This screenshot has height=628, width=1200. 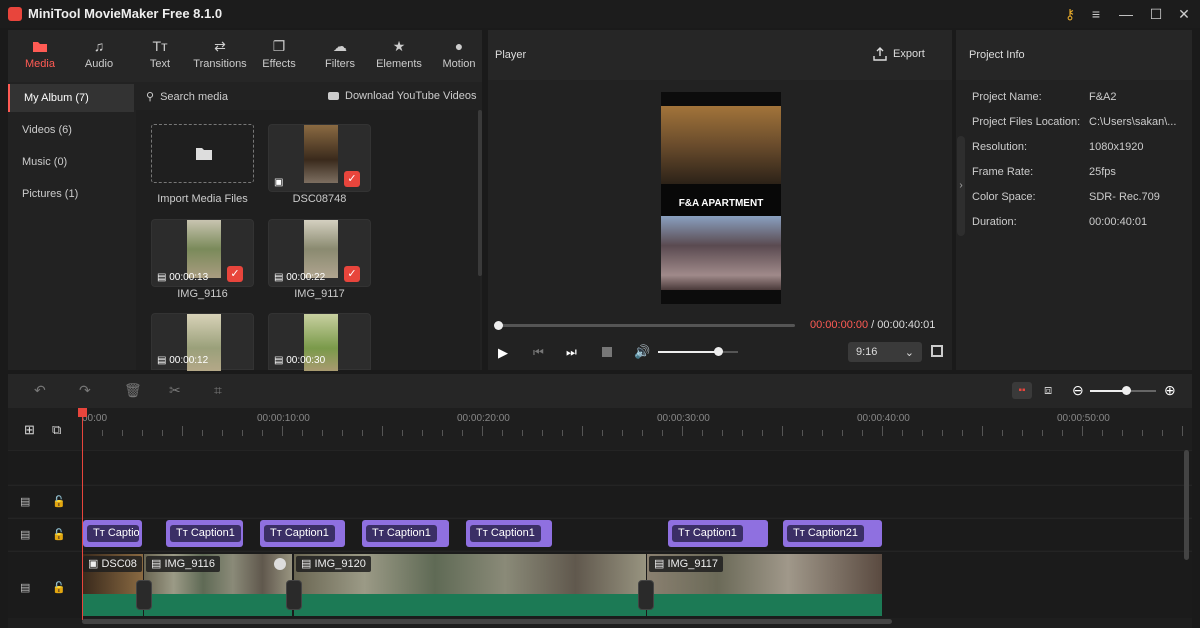 What do you see at coordinates (71, 98) in the screenshot?
I see `sidebar-item-my-album: My Album (7)` at bounding box center [71, 98].